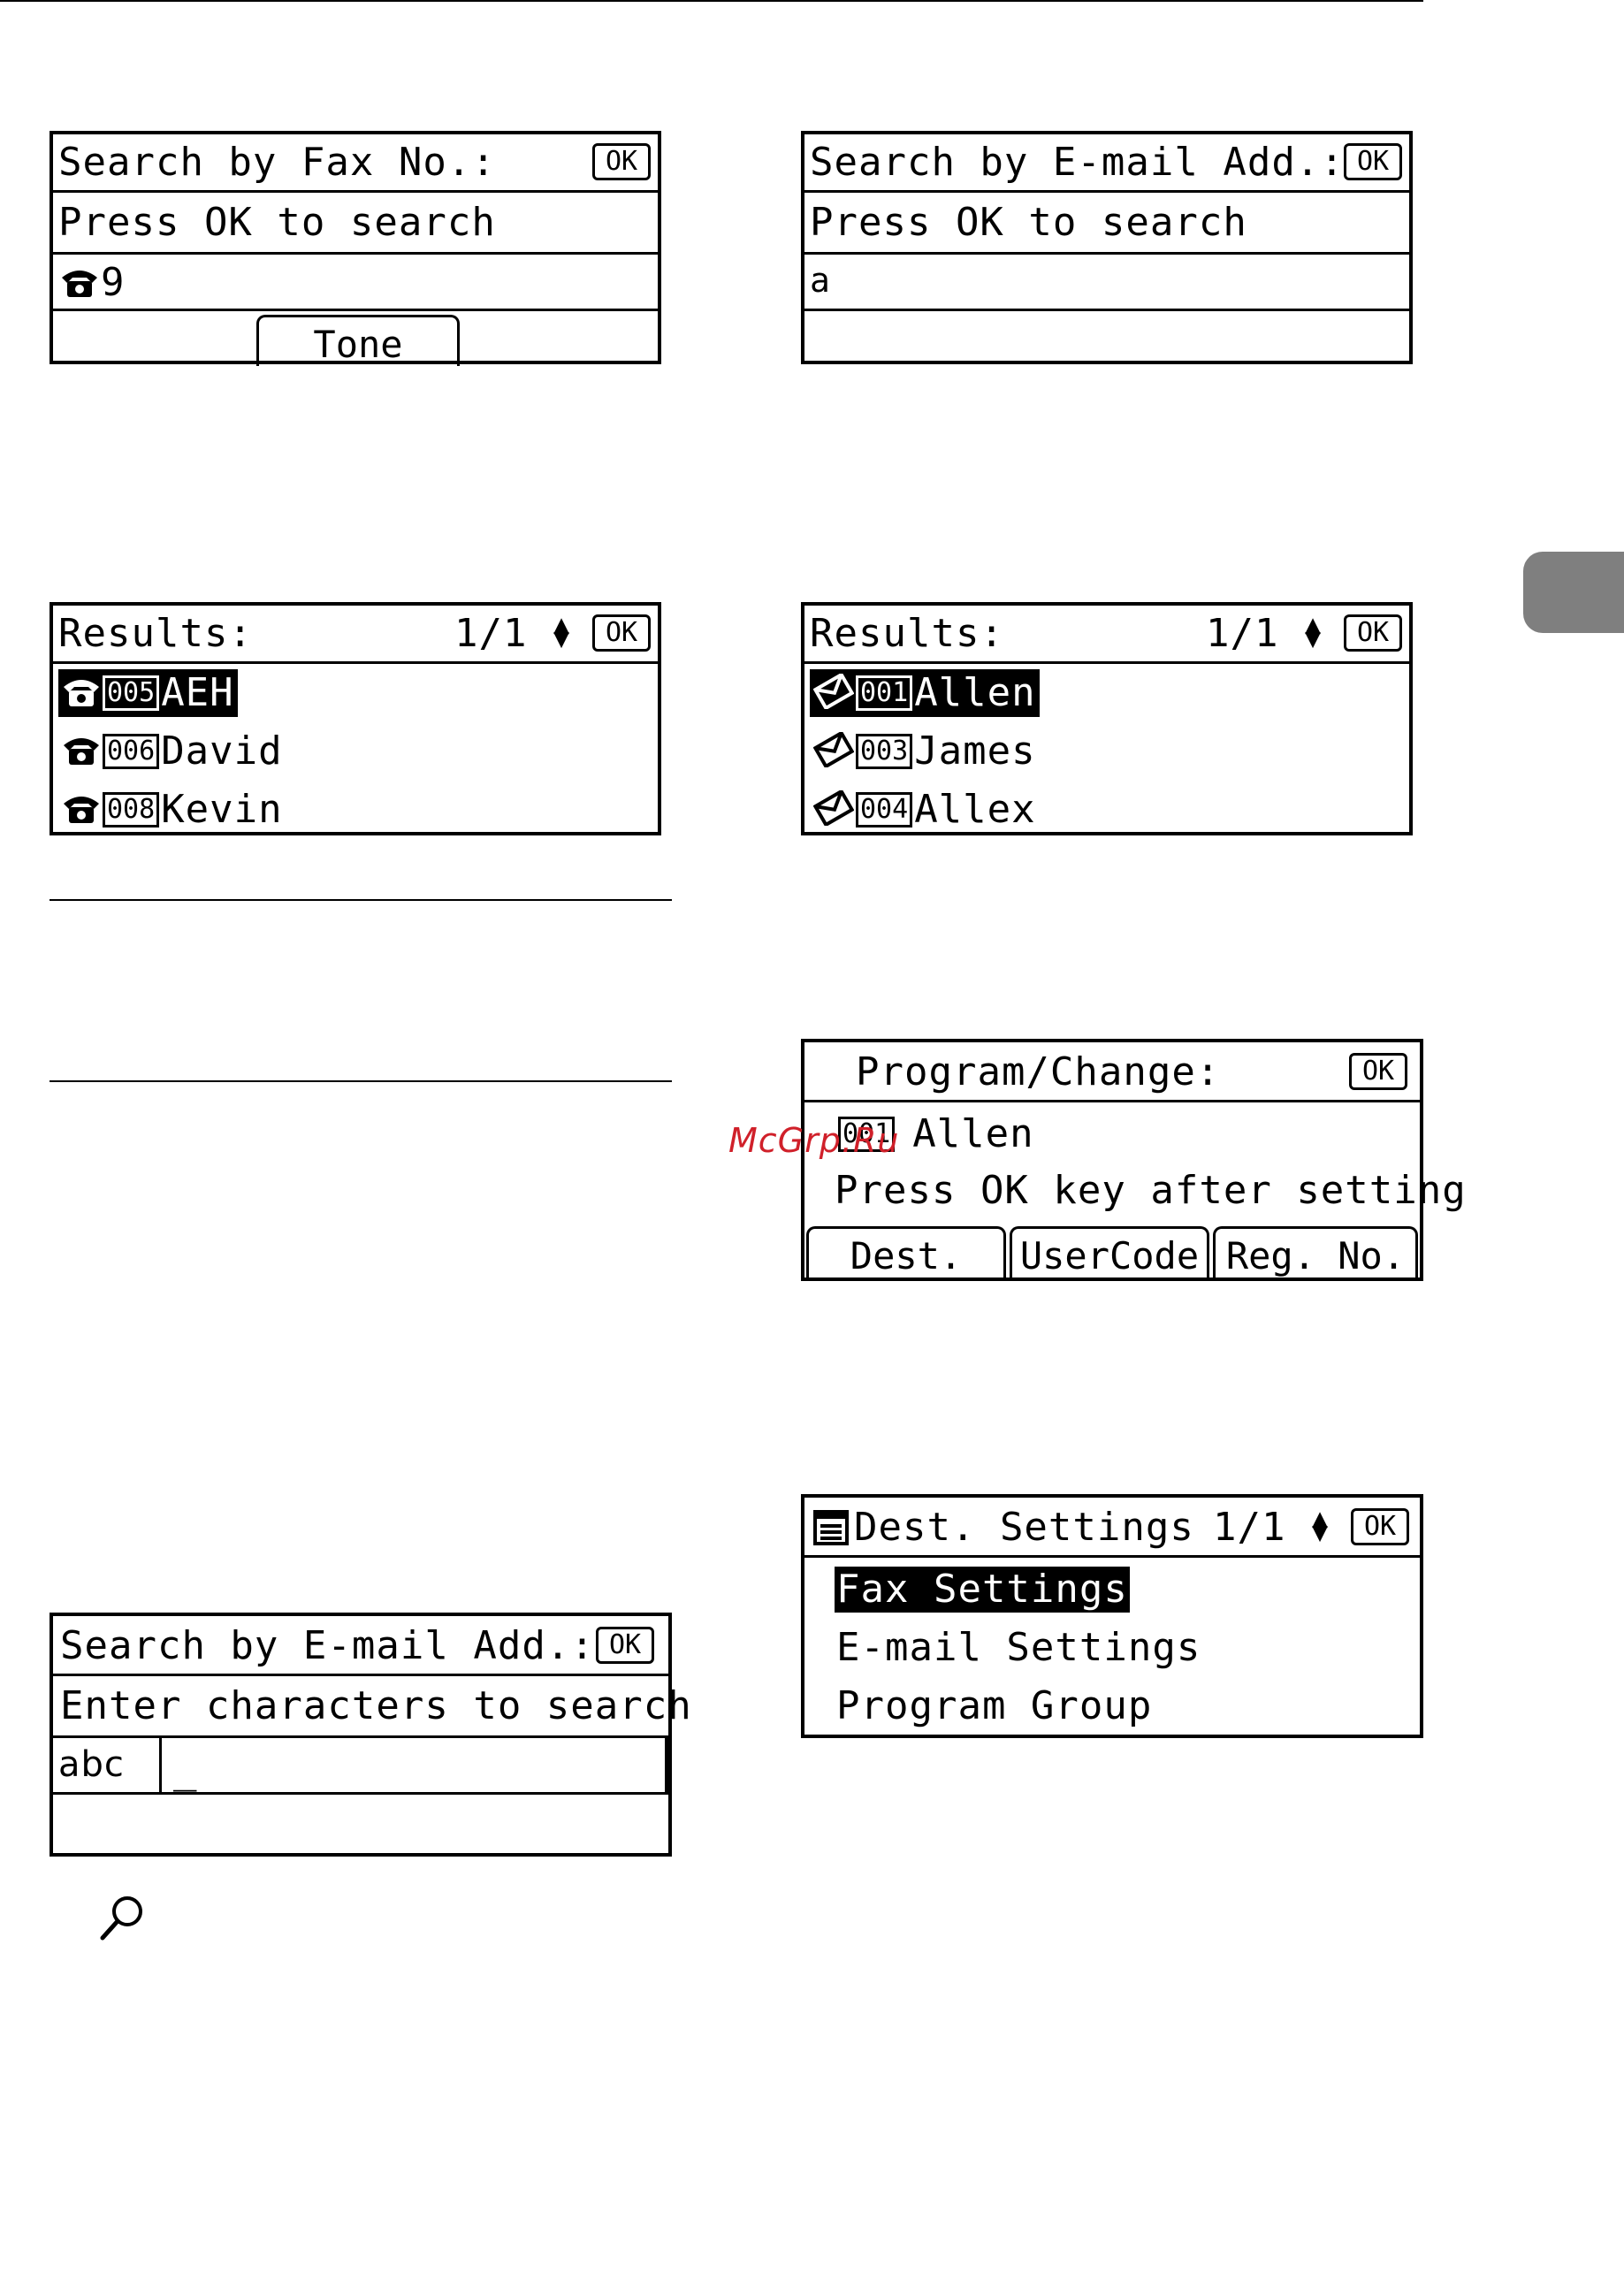  Describe the element at coordinates (884, 693) in the screenshot. I see `entry-number: 001` at that location.